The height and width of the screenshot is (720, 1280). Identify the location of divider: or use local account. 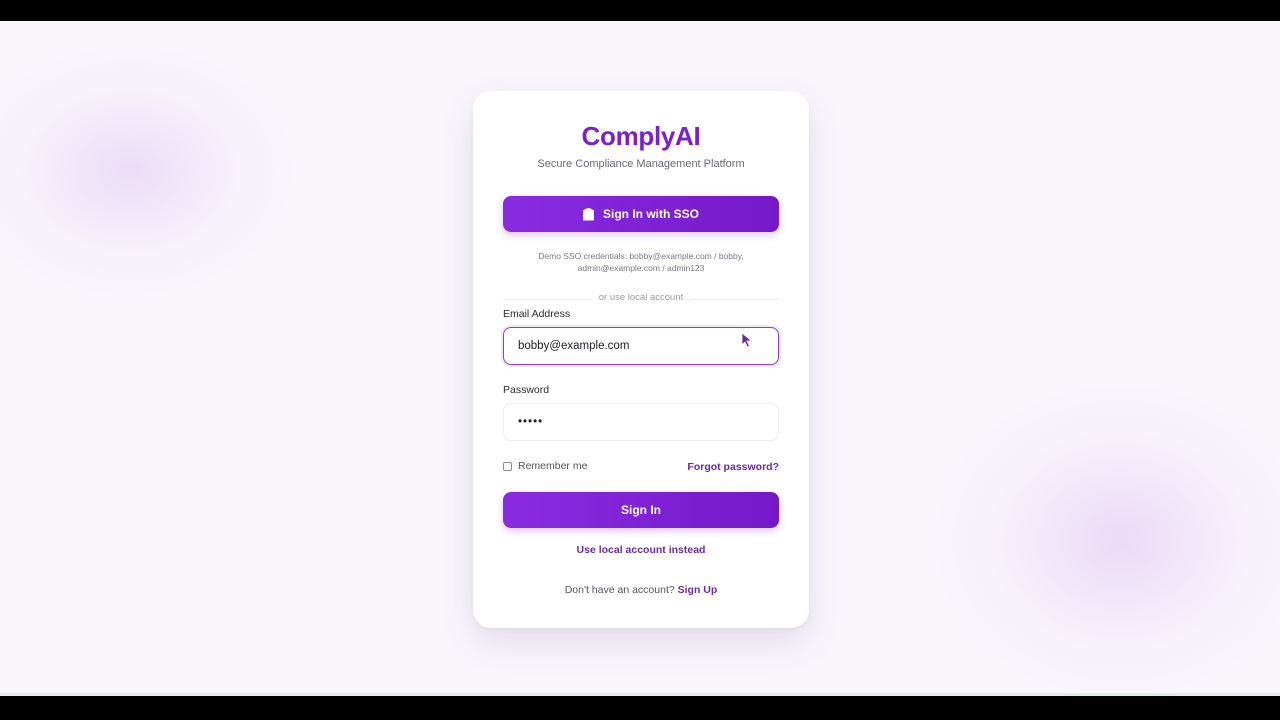
(641, 299).